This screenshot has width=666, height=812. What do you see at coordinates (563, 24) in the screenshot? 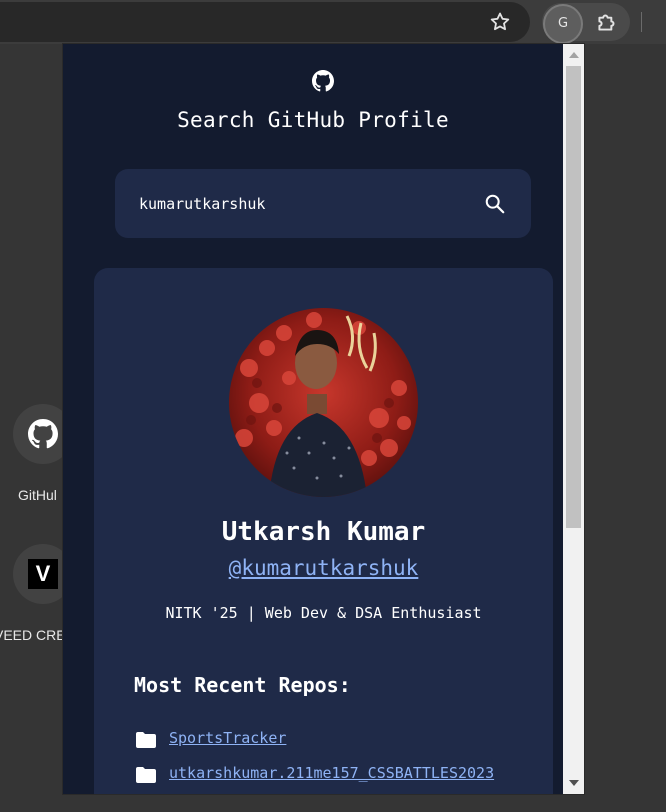
I see `extension-avatar-button: G` at bounding box center [563, 24].